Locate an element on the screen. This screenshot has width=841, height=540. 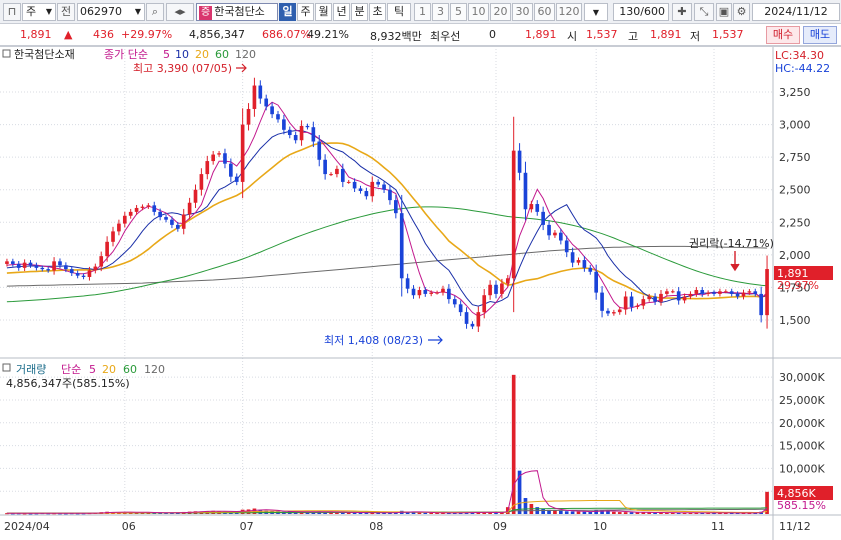
ma-legend-20: 20 is located at coordinates (202, 54).